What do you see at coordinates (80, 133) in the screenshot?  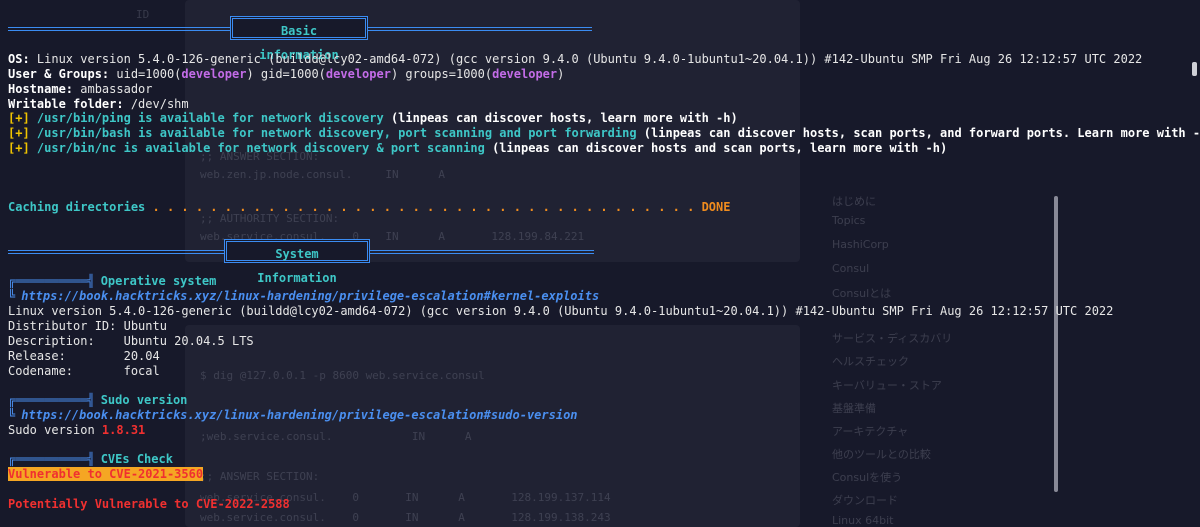 I see `bash-path: /usr/bin/bash` at bounding box center [80, 133].